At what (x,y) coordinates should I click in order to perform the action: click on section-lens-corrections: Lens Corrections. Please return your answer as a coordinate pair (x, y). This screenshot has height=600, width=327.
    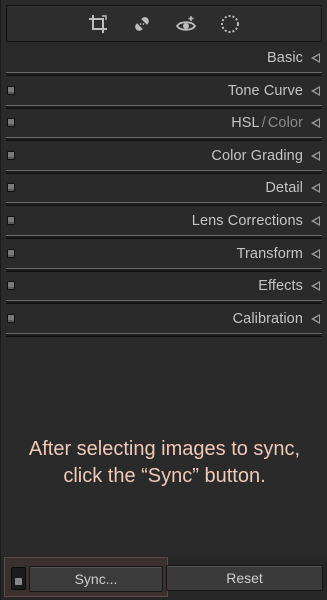
    Looking at the image, I should click on (164, 223).